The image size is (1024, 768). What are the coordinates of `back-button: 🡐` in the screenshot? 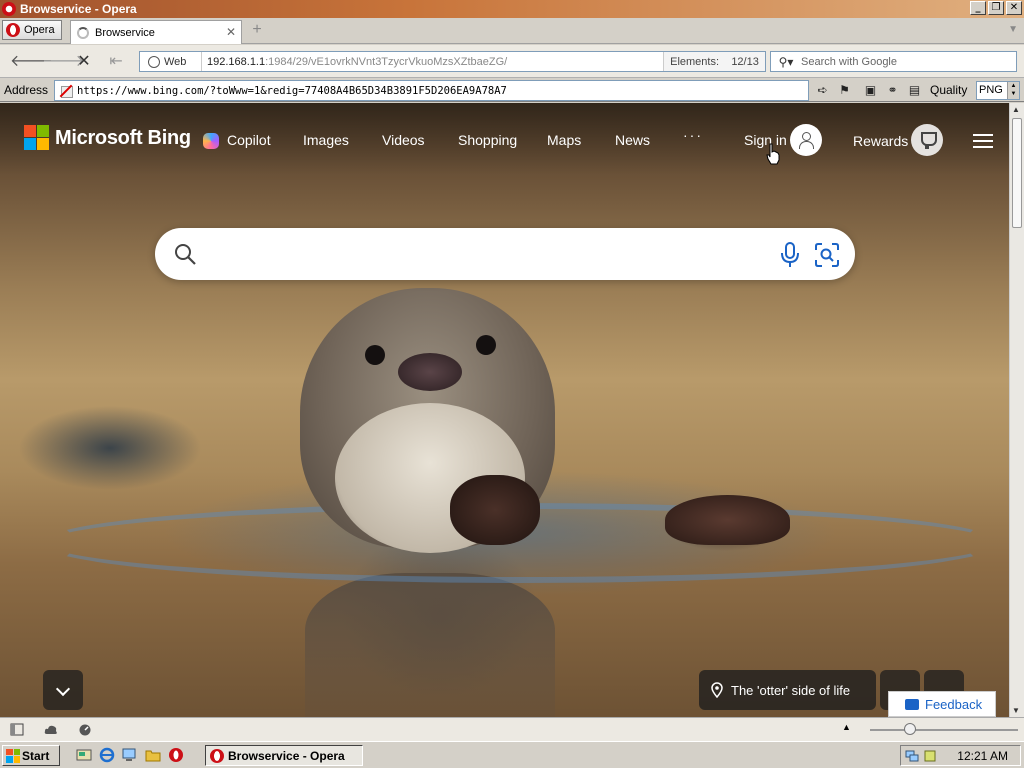 It's located at (31, 61).